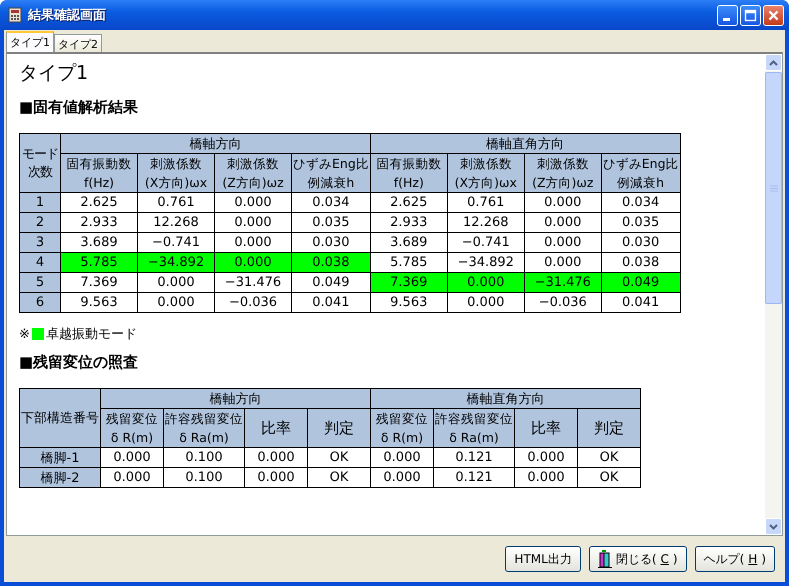 This screenshot has width=789, height=586. Describe the element at coordinates (409, 242) in the screenshot. I see `table-cell: 3.689` at that location.